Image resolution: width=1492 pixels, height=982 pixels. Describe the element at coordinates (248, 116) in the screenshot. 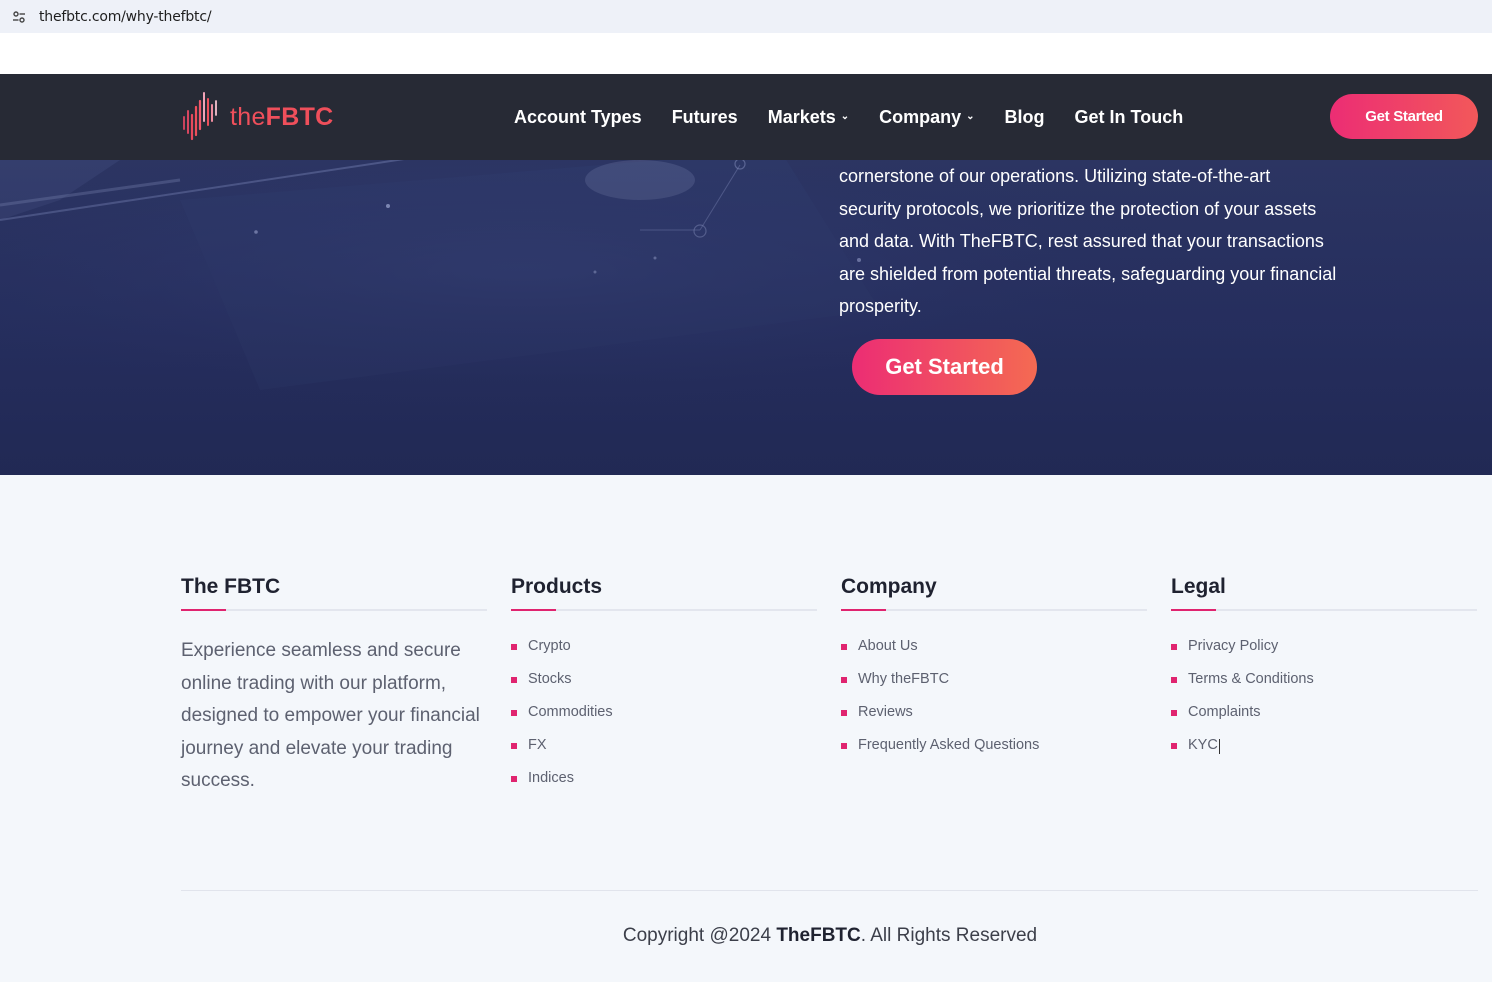

I see `logo-text-the: the` at that location.